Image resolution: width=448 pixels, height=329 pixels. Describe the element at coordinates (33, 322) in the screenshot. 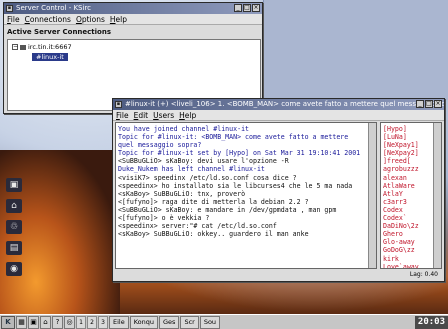

I see `terminal-launch-icon: ▣` at that location.